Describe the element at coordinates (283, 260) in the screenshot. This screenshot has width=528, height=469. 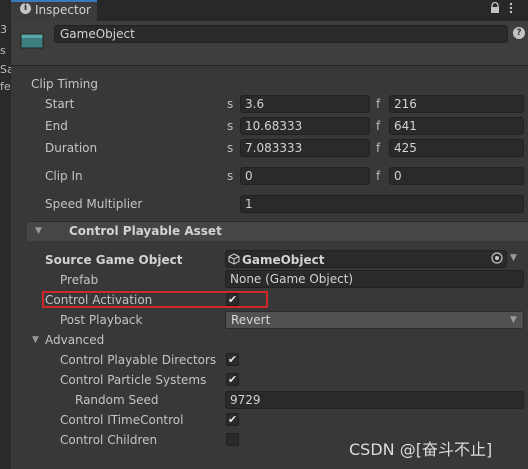
I see `source-game-object-value: GameObject` at that location.